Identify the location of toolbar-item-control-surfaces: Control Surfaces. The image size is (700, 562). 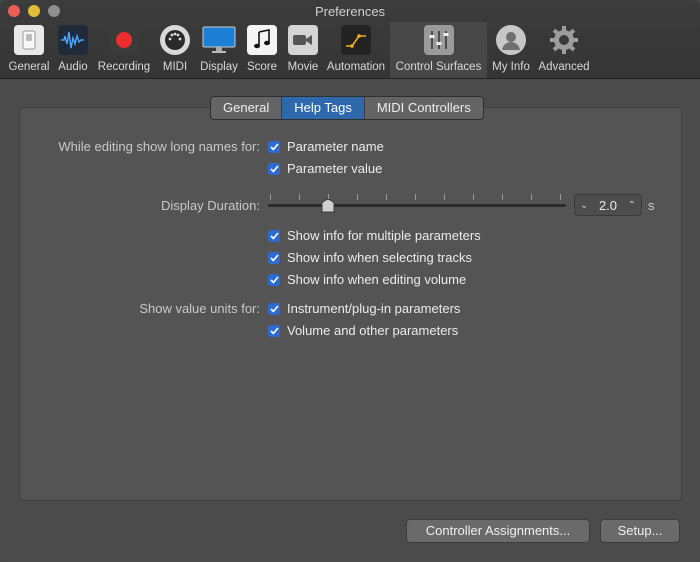
(438, 50).